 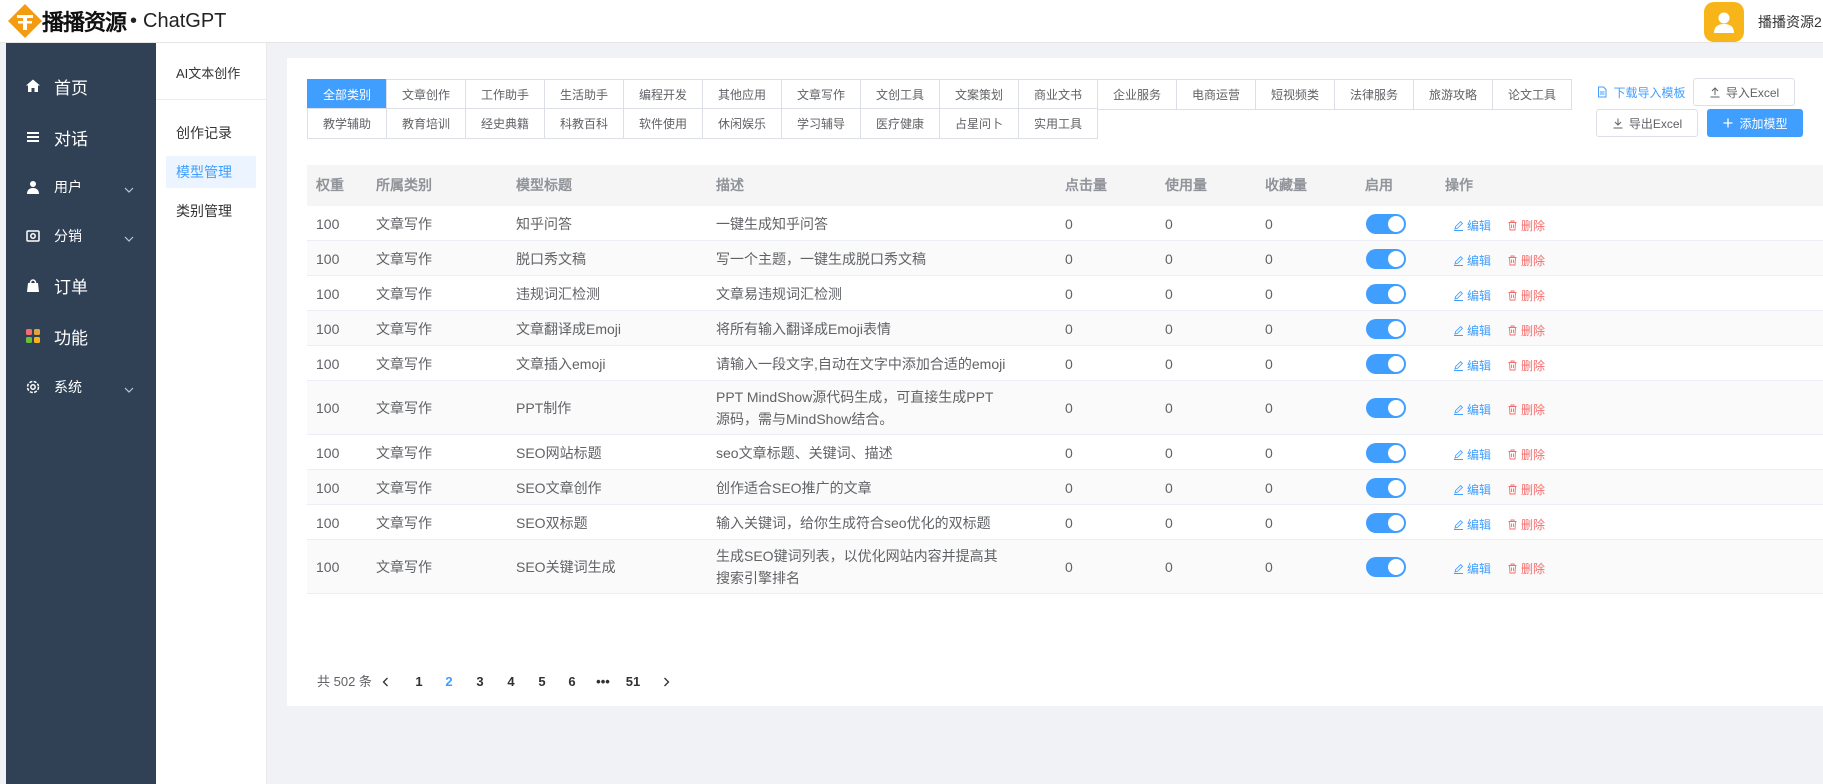 I want to click on category-tab: 实用工具, so click(x=1058, y=123).